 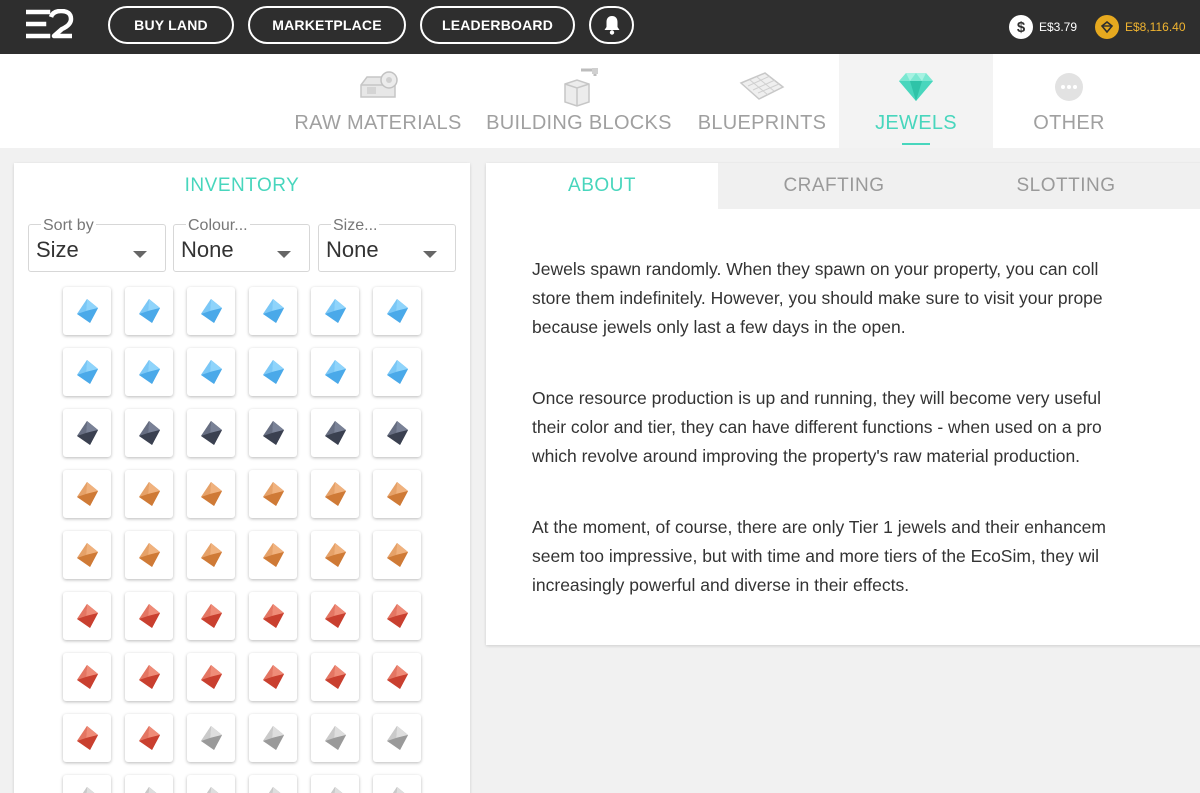 I want to click on active-tab-underline, so click(x=916, y=144).